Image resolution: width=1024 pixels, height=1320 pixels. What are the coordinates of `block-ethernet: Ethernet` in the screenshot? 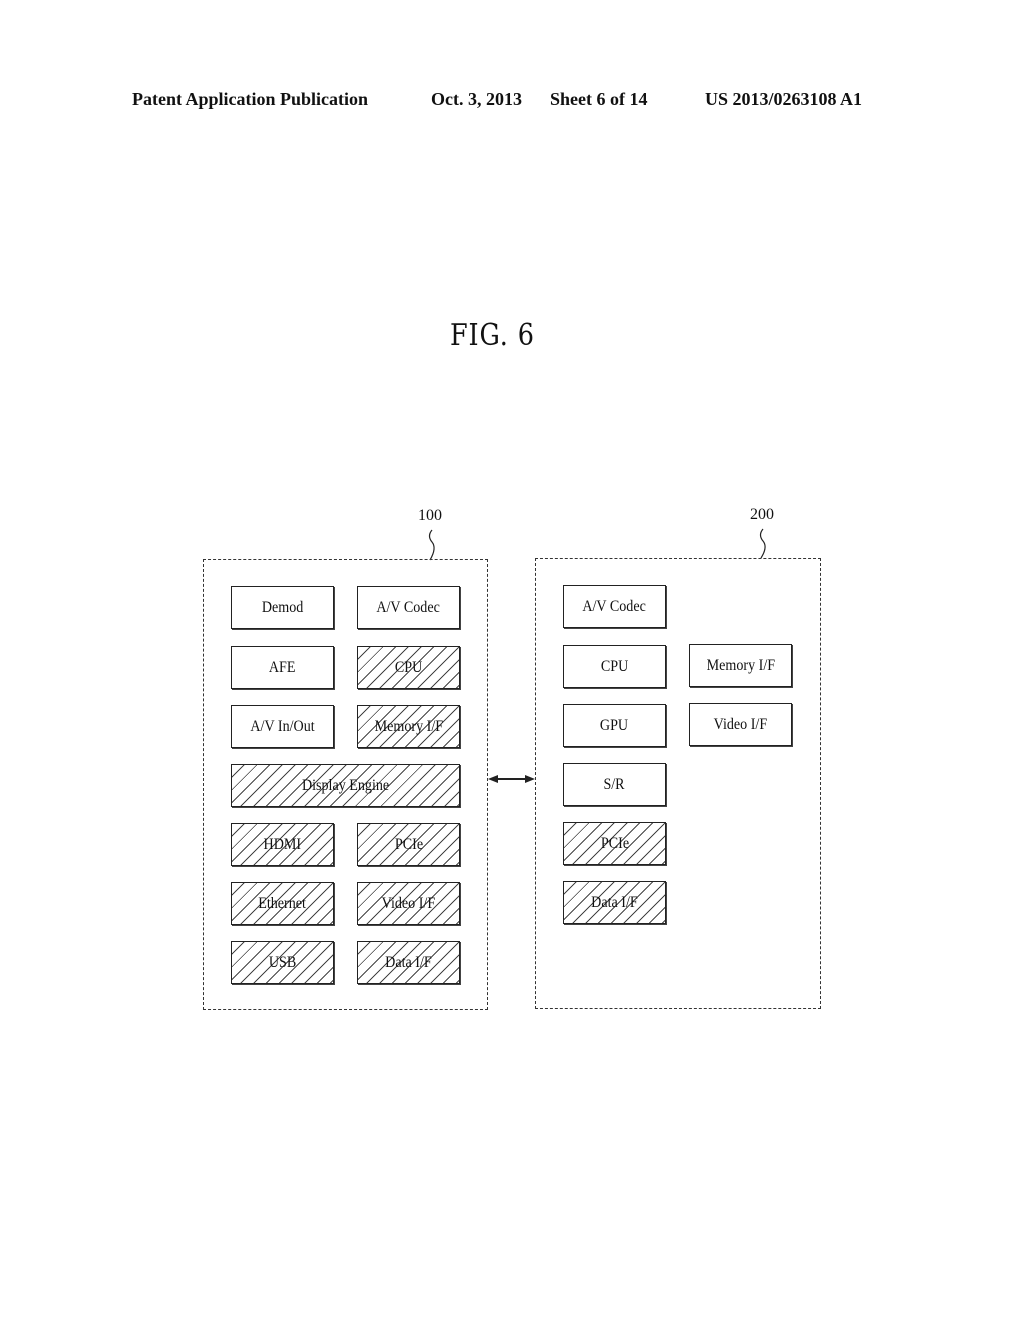 It's located at (282, 903).